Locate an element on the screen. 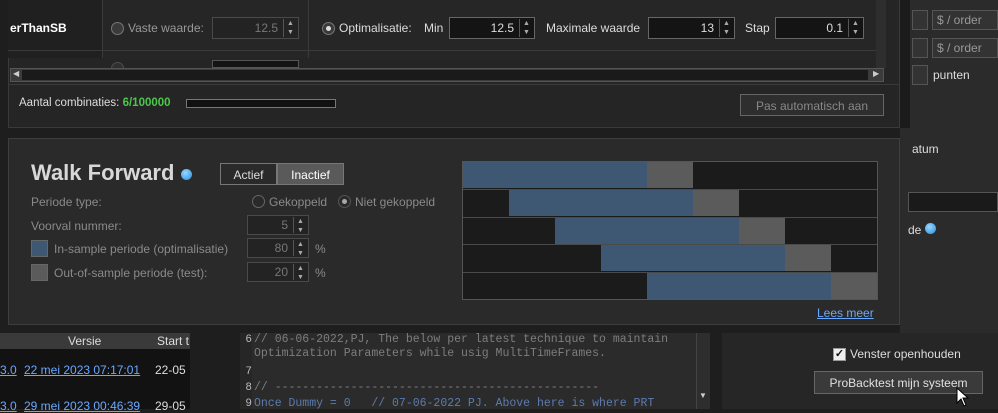 The width and height of the screenshot is (998, 413). min-label: Min is located at coordinates (434, 28).